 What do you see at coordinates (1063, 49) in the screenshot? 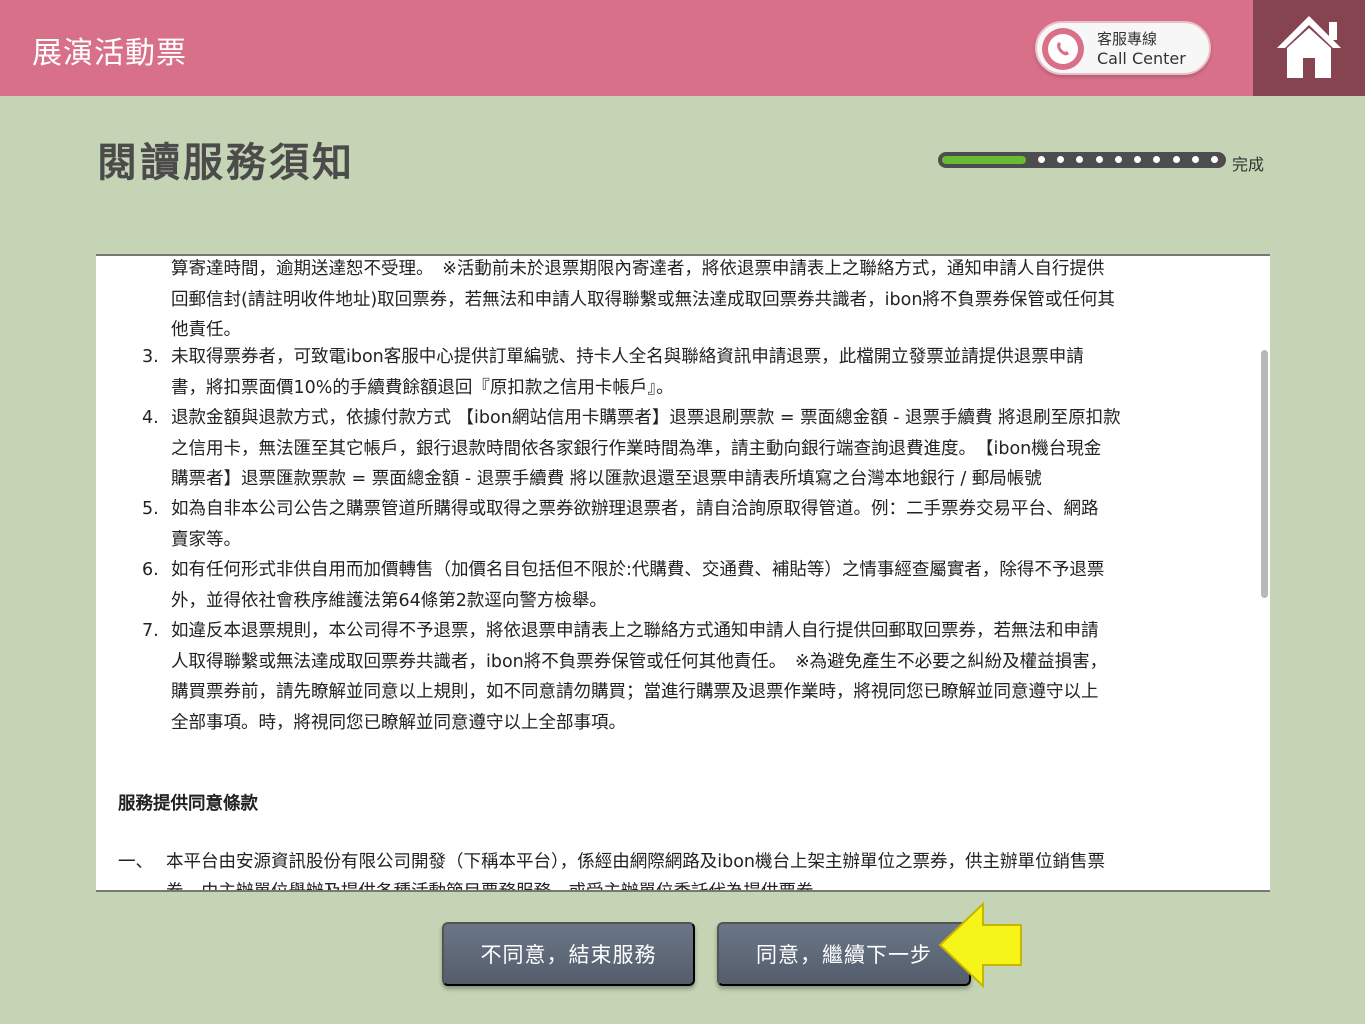
I see `phone-icon` at bounding box center [1063, 49].